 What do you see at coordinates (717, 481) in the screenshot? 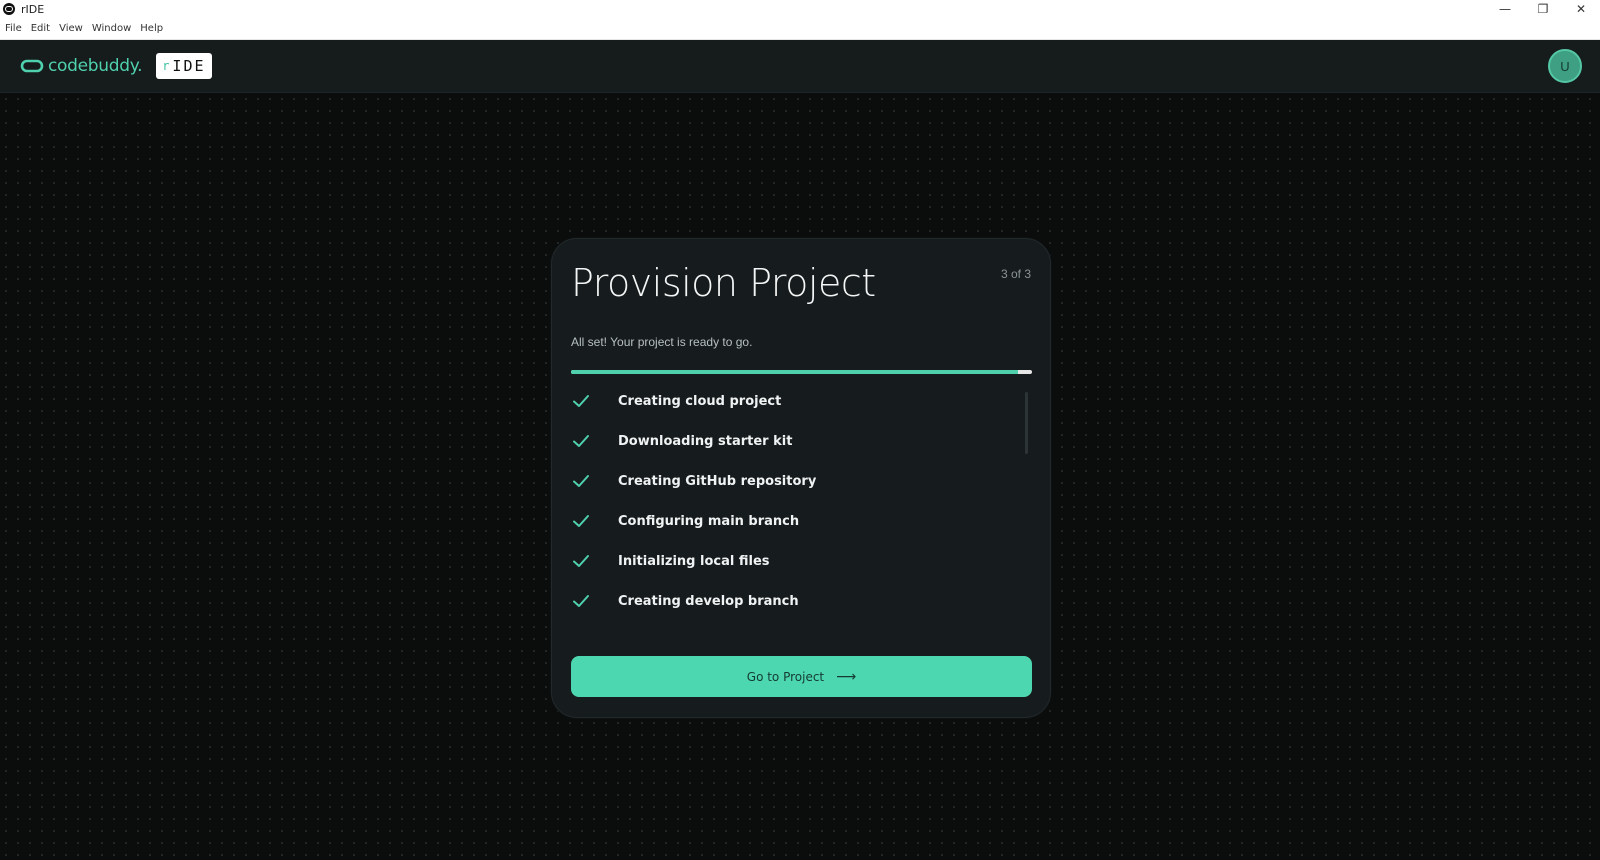
I see `step-label: Creating GitHub repository` at bounding box center [717, 481].